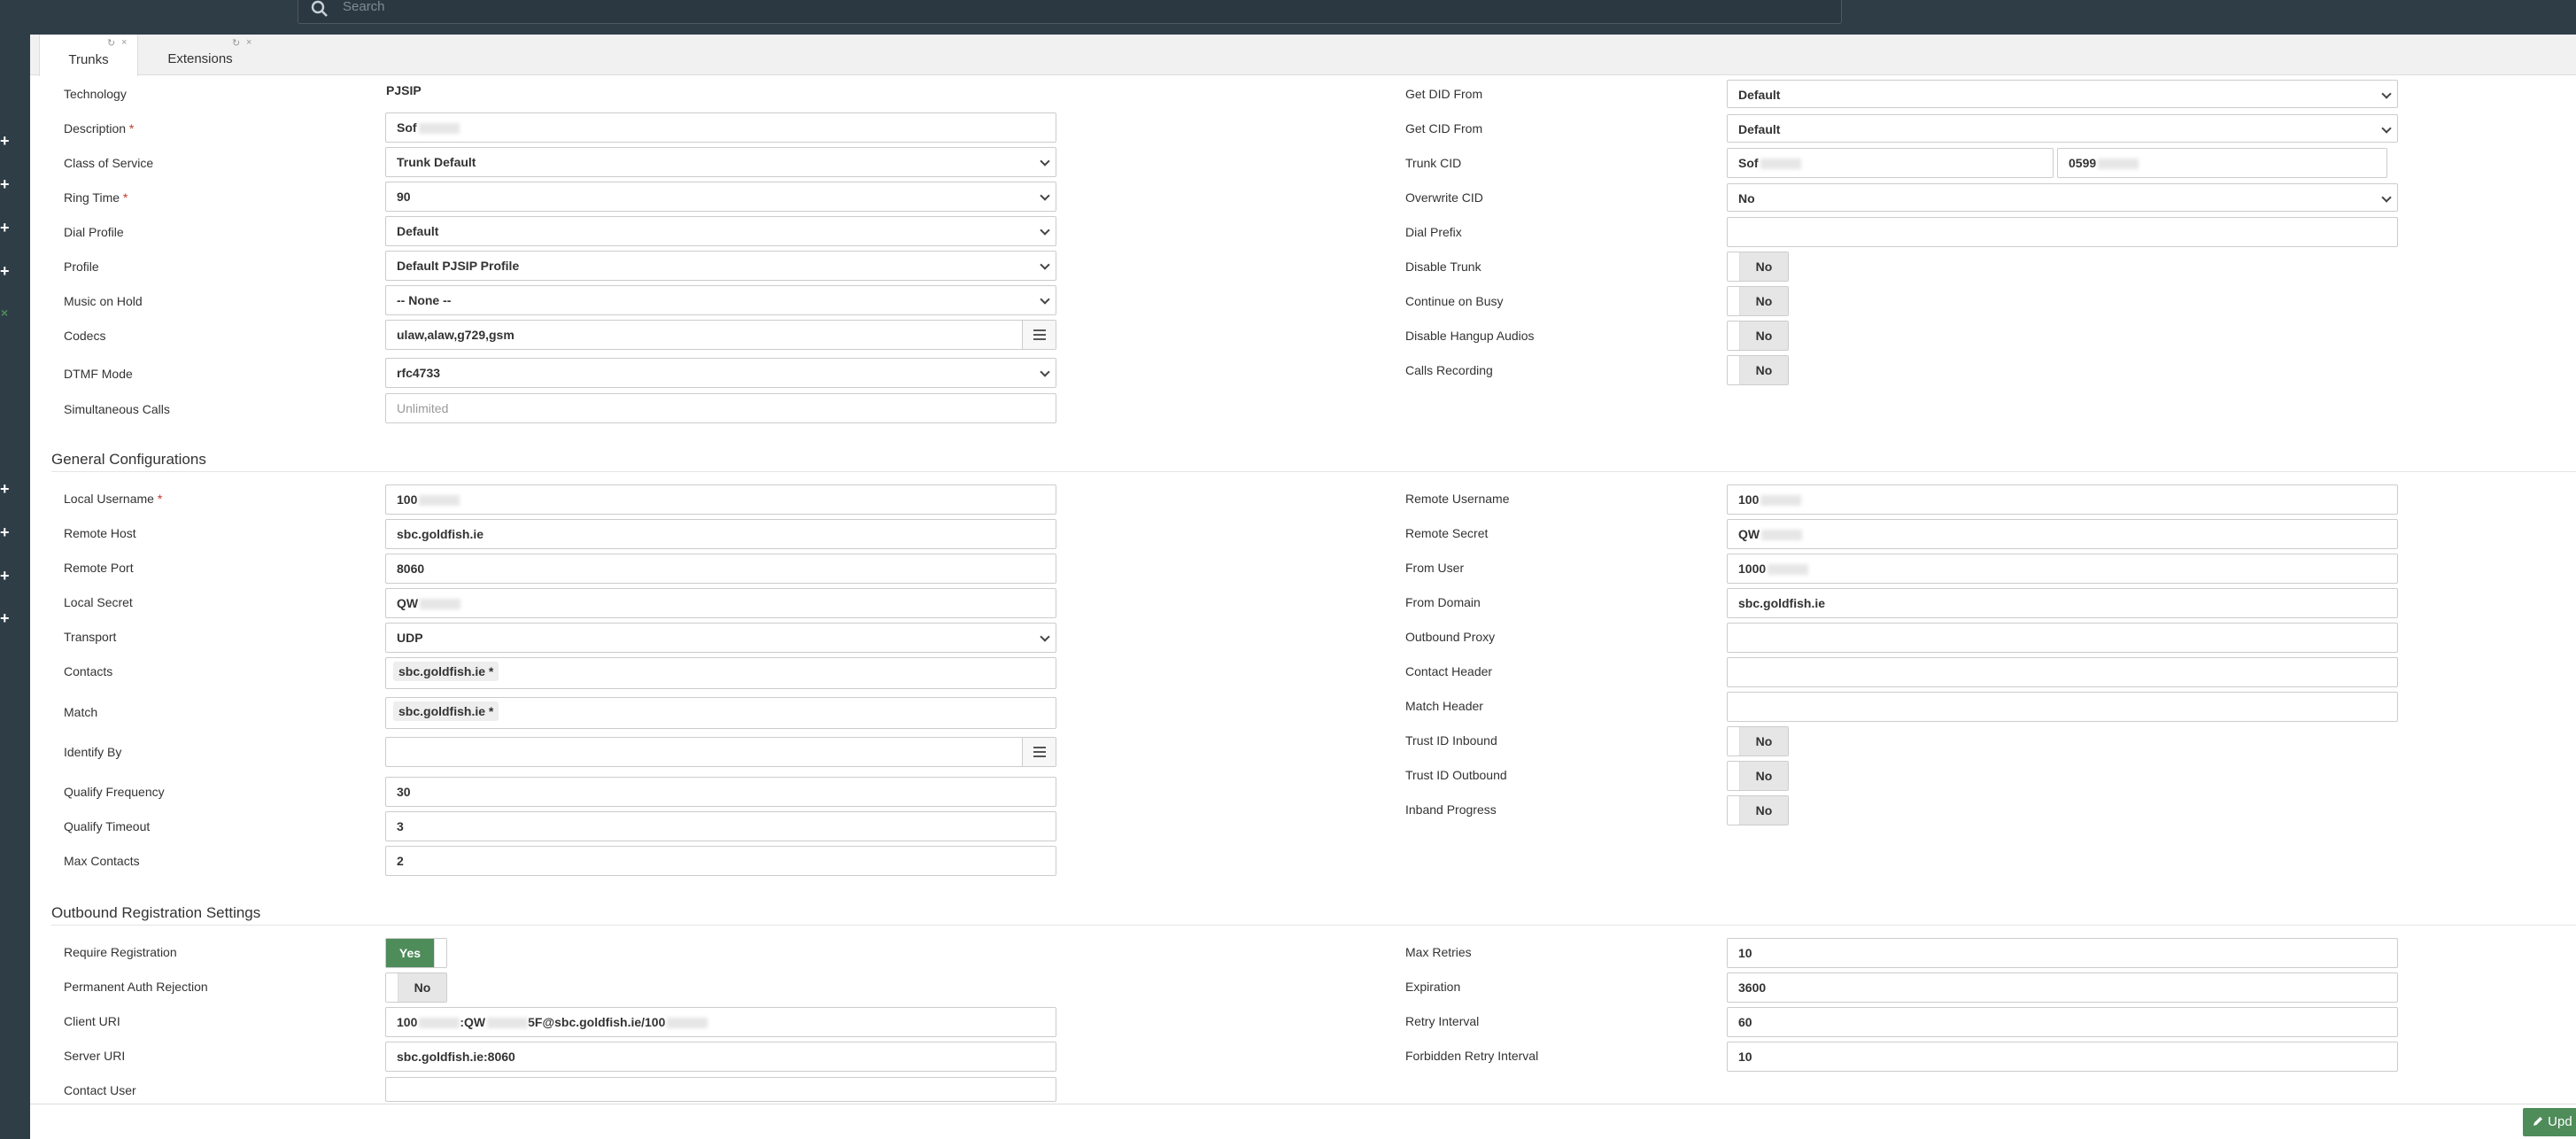 This screenshot has height=1139, width=2576. What do you see at coordinates (2062, 1057) in the screenshot?
I see `forbidden-retry-interval-field: 10` at bounding box center [2062, 1057].